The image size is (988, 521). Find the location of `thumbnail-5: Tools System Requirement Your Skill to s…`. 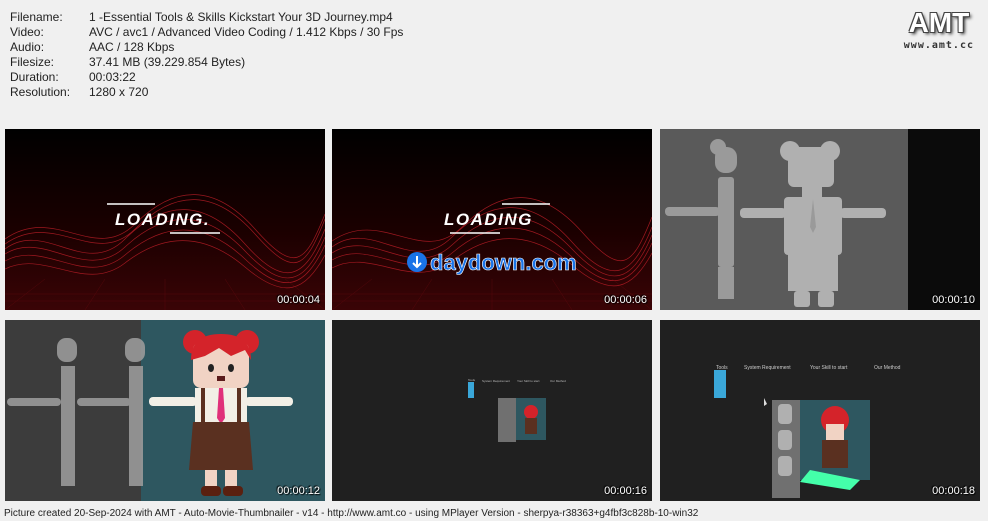

thumbnail-5: Tools System Requirement Your Skill to s… is located at coordinates (492, 410).